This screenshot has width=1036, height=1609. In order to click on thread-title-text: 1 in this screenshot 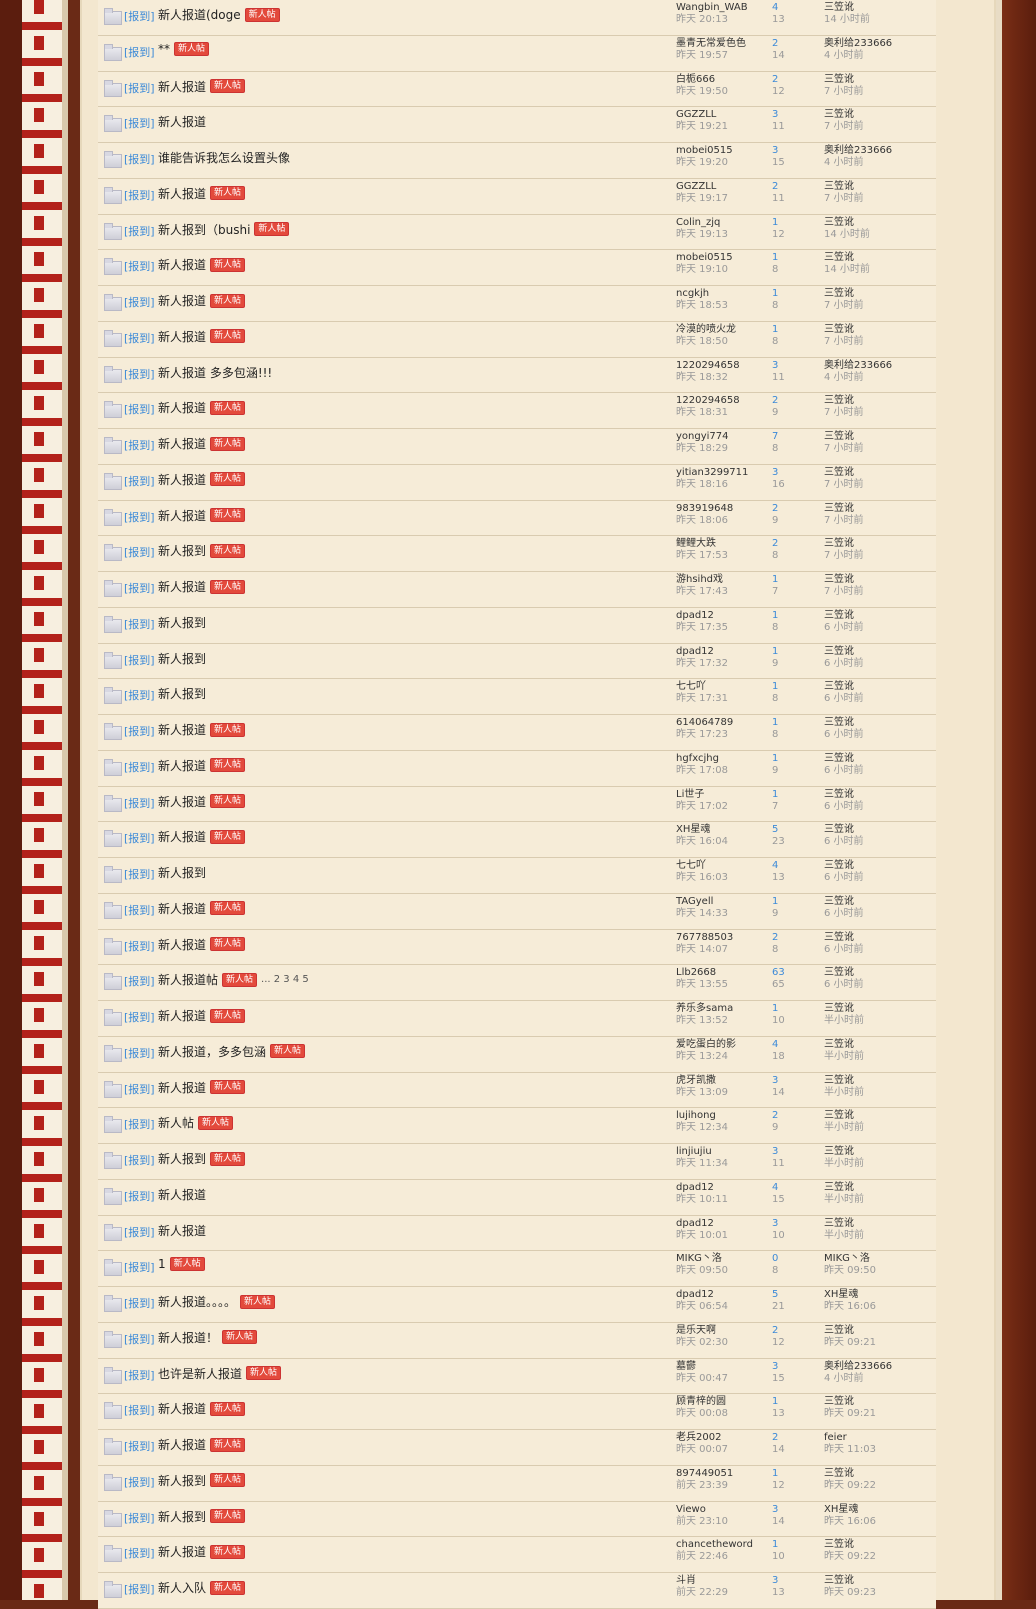, I will do `click(162, 1264)`.